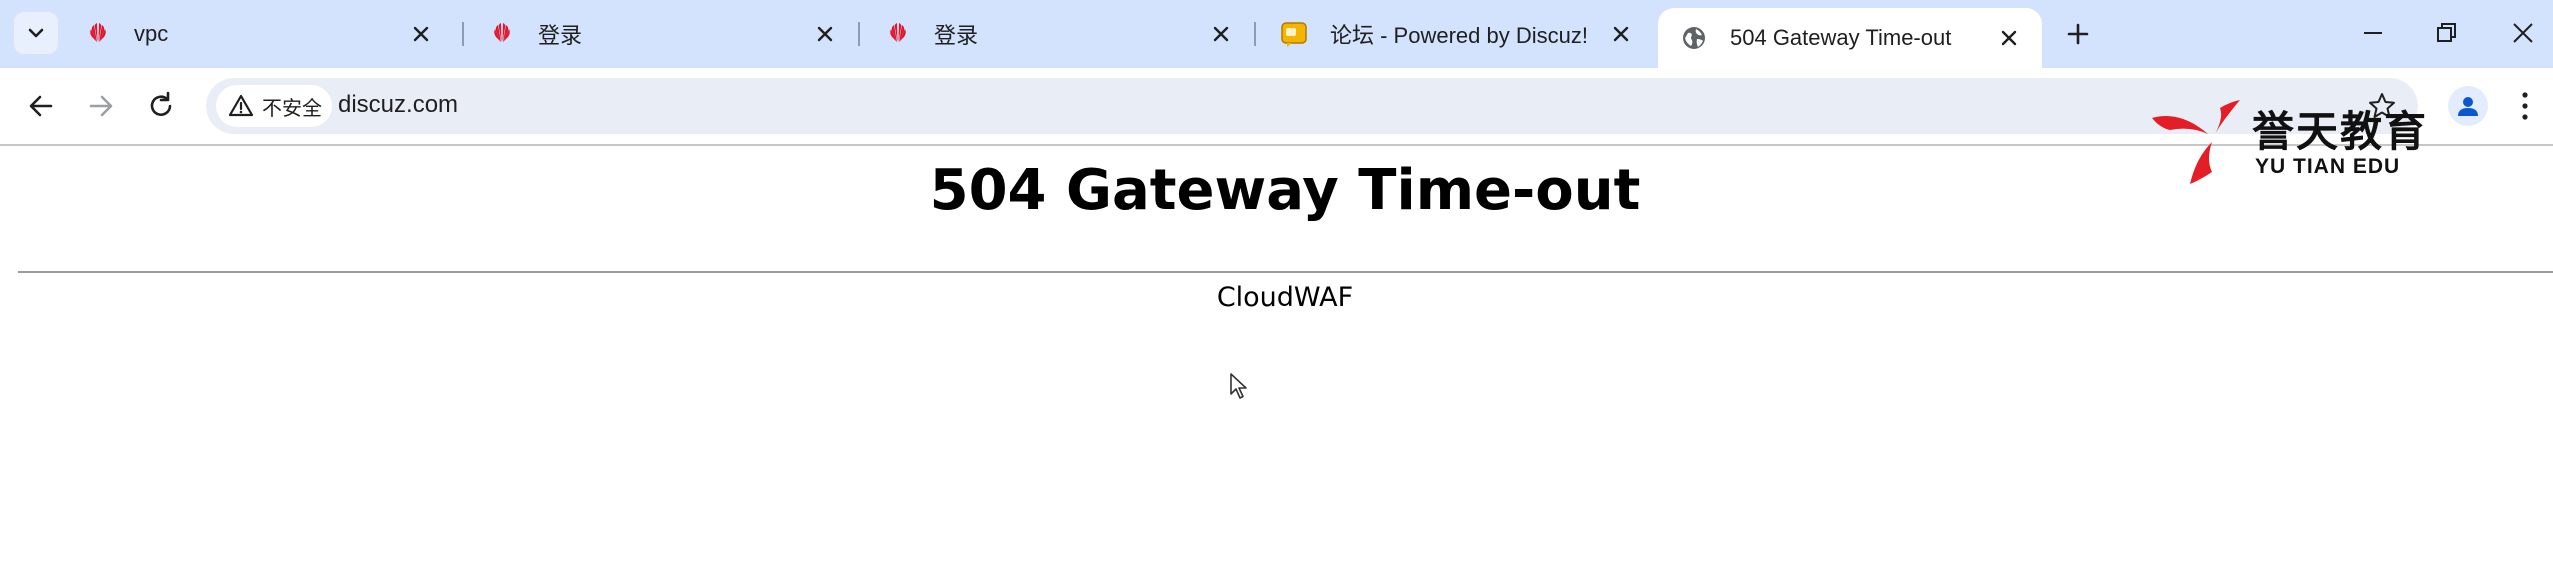  What do you see at coordinates (2078, 34) in the screenshot?
I see `new-tab-icon` at bounding box center [2078, 34].